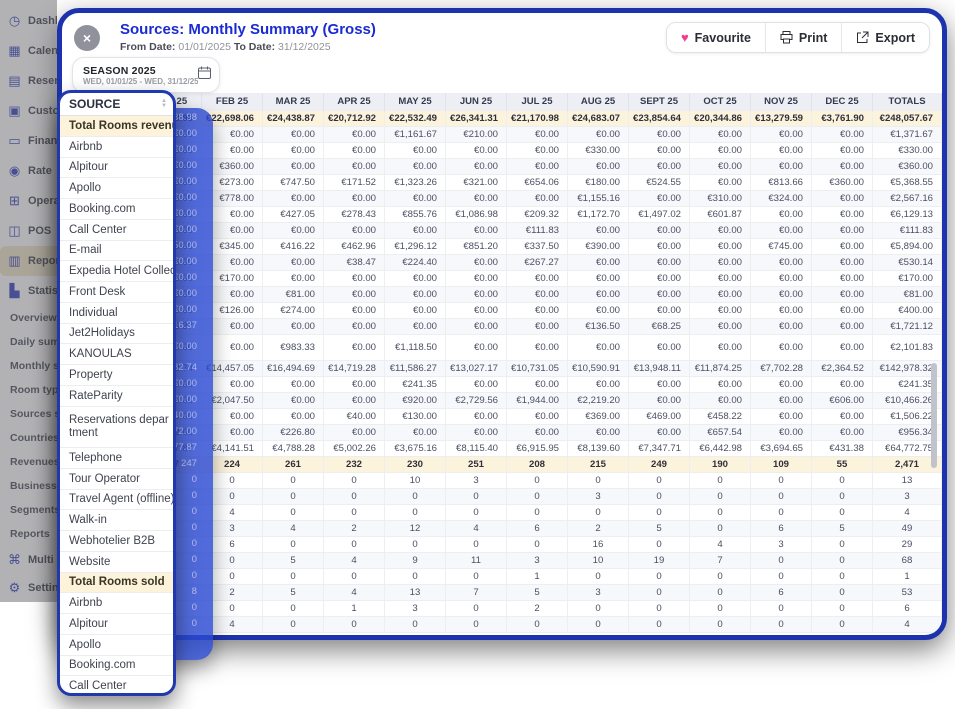 Image resolution: width=955 pixels, height=709 pixels. What do you see at coordinates (28, 414) in the screenshot?
I see `sidebar-subitem-sources-s: Sources s` at bounding box center [28, 414].